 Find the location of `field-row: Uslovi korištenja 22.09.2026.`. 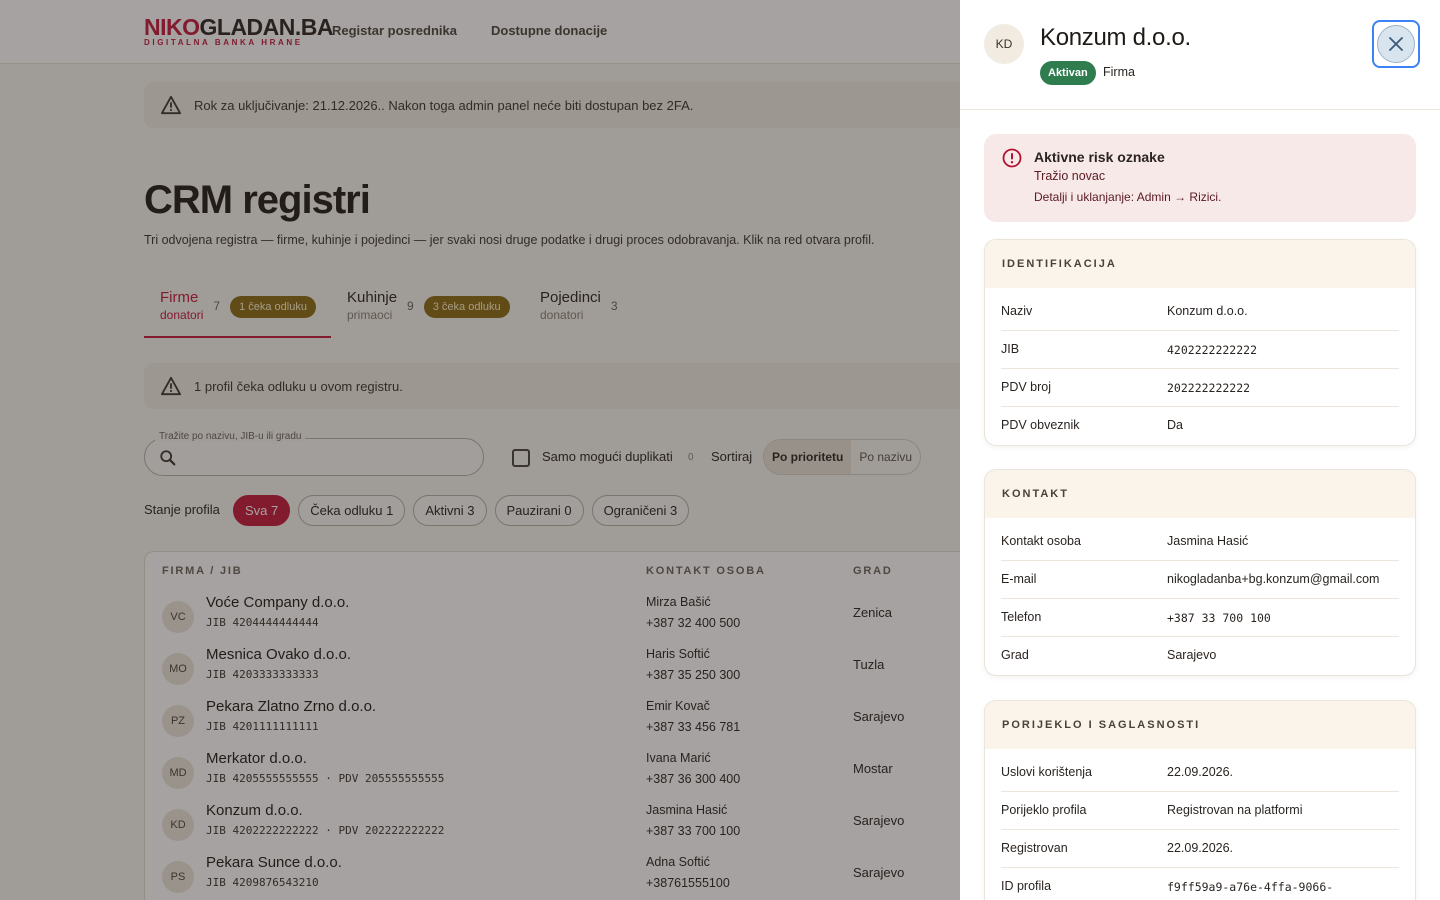

field-row: Uslovi korištenja 22.09.2026. is located at coordinates (1200, 773).